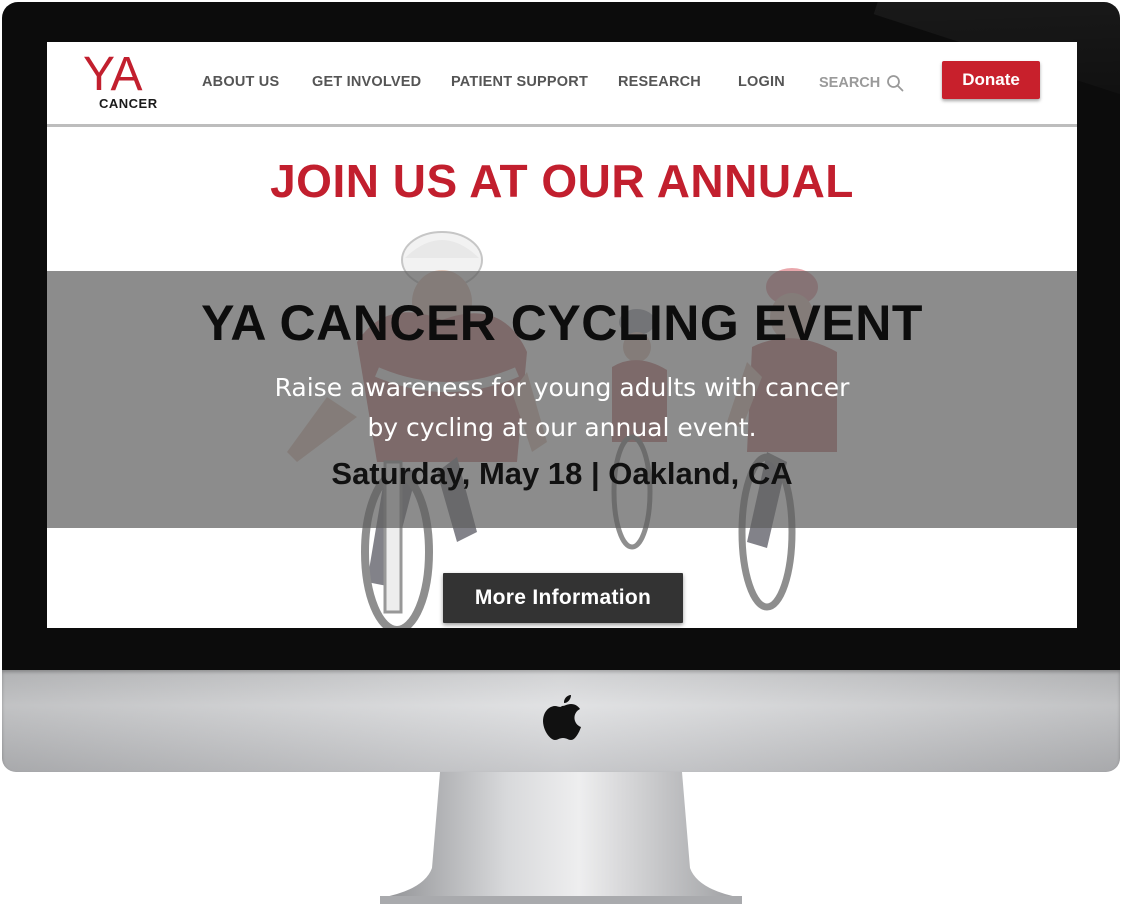 The width and height of the screenshot is (1122, 904). What do you see at coordinates (128, 103) in the screenshot?
I see `logo-cancer-text: CANCER` at bounding box center [128, 103].